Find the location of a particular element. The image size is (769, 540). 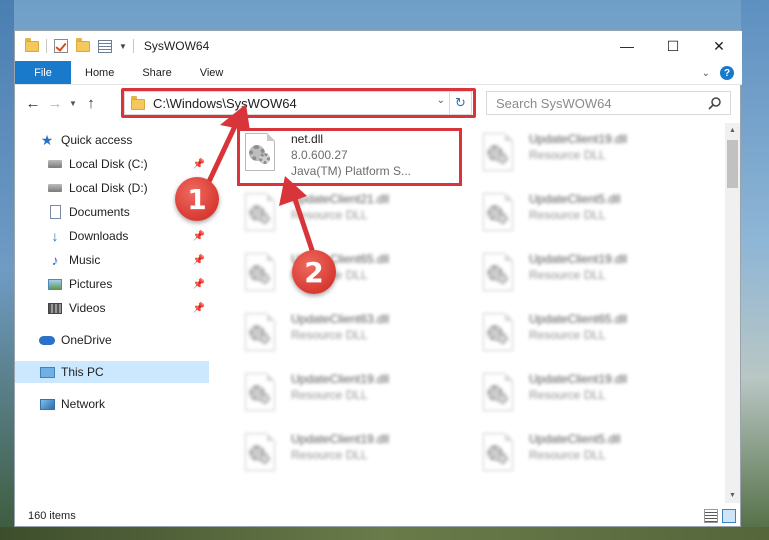

close-button: ✕ is located at coordinates (719, 46).